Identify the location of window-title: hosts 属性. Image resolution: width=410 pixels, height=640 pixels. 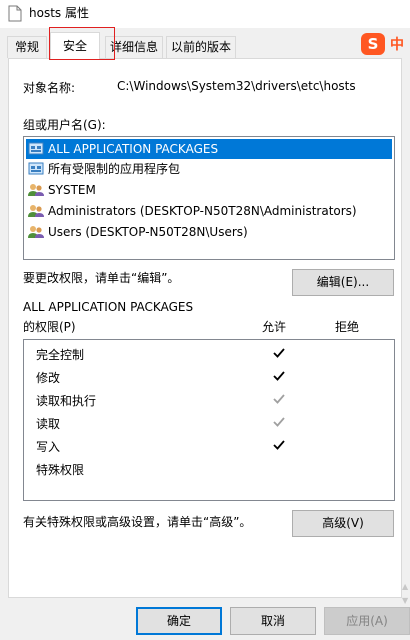
(59, 13).